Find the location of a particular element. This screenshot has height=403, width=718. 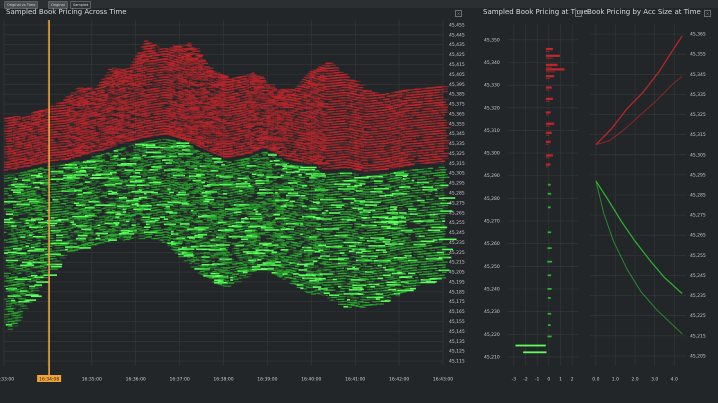

left-panel-close-icon: × is located at coordinates (458, 13).